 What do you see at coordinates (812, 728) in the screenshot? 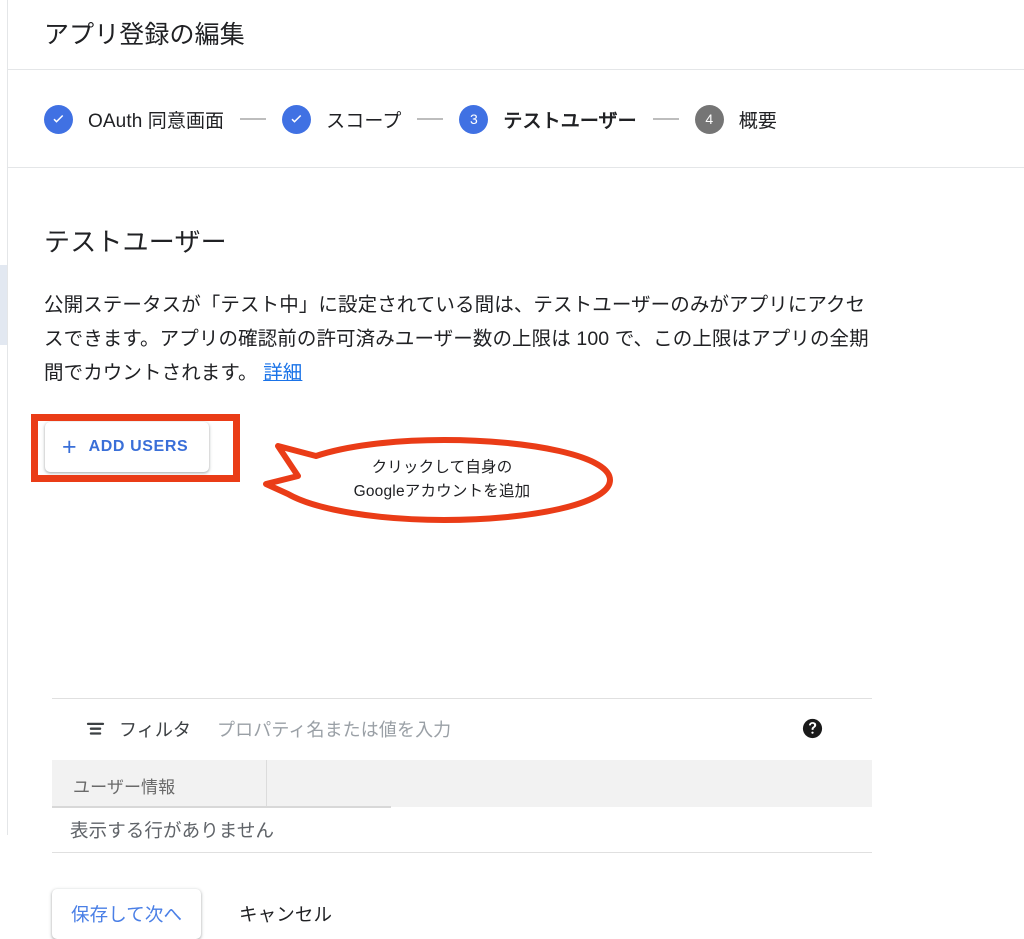
I see `help-circle-icon` at bounding box center [812, 728].